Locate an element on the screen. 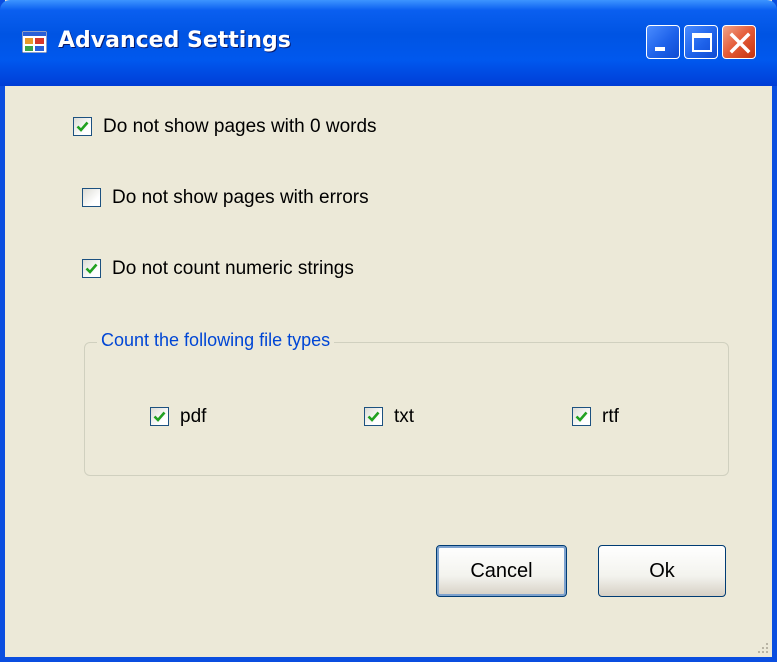 The image size is (777, 662). checkbox-txt is located at coordinates (373, 416).